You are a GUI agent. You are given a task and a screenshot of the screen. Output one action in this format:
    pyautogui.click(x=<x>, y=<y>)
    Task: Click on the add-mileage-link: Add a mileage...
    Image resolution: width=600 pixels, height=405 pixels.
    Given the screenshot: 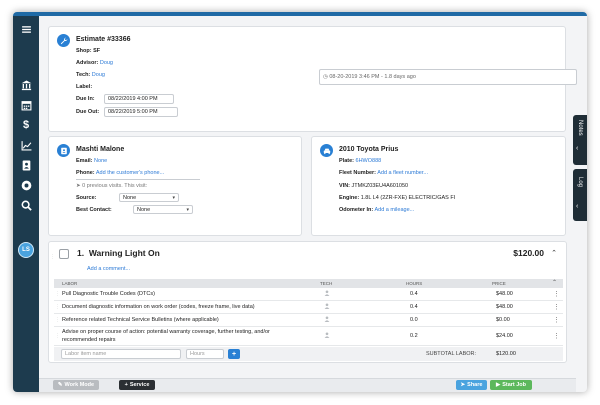 What is the action you would take?
    pyautogui.click(x=394, y=210)
    